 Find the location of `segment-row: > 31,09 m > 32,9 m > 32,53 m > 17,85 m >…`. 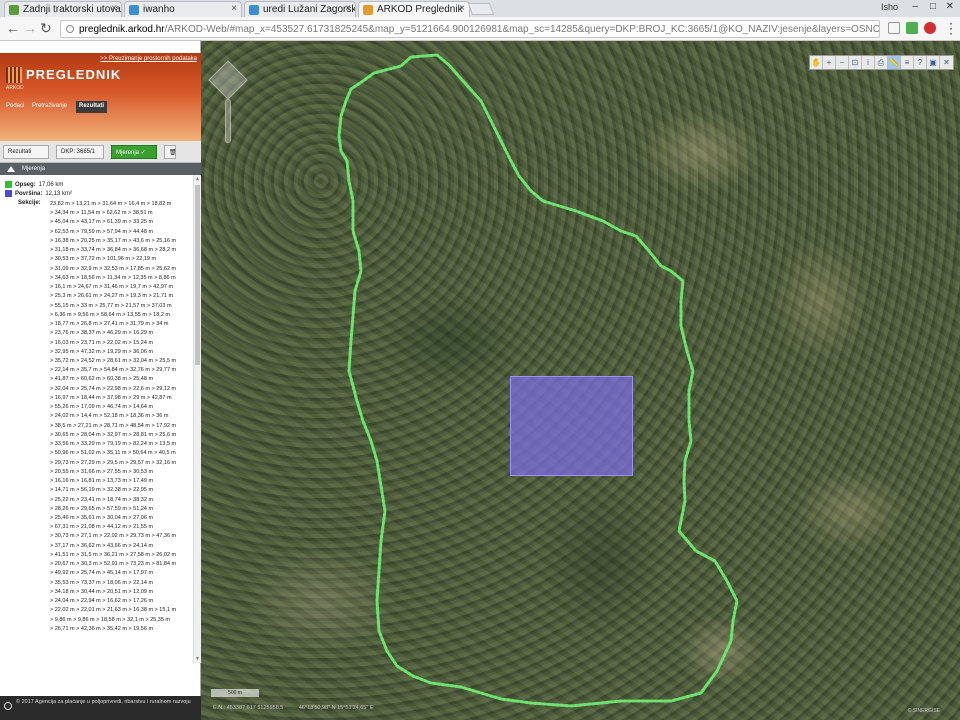

segment-row: > 31,09 m > 32,9 m > 32,53 m > 17,85 m >… is located at coordinates (113, 268).